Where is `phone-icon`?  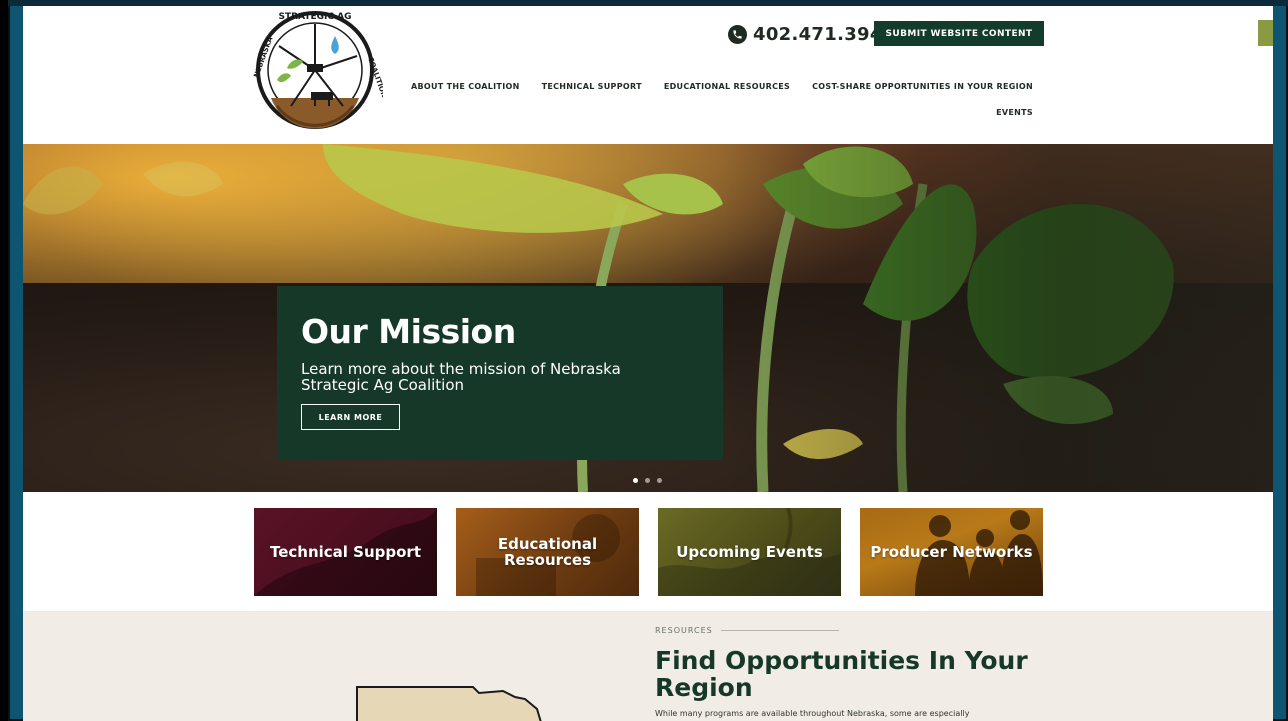
phone-icon is located at coordinates (737, 34).